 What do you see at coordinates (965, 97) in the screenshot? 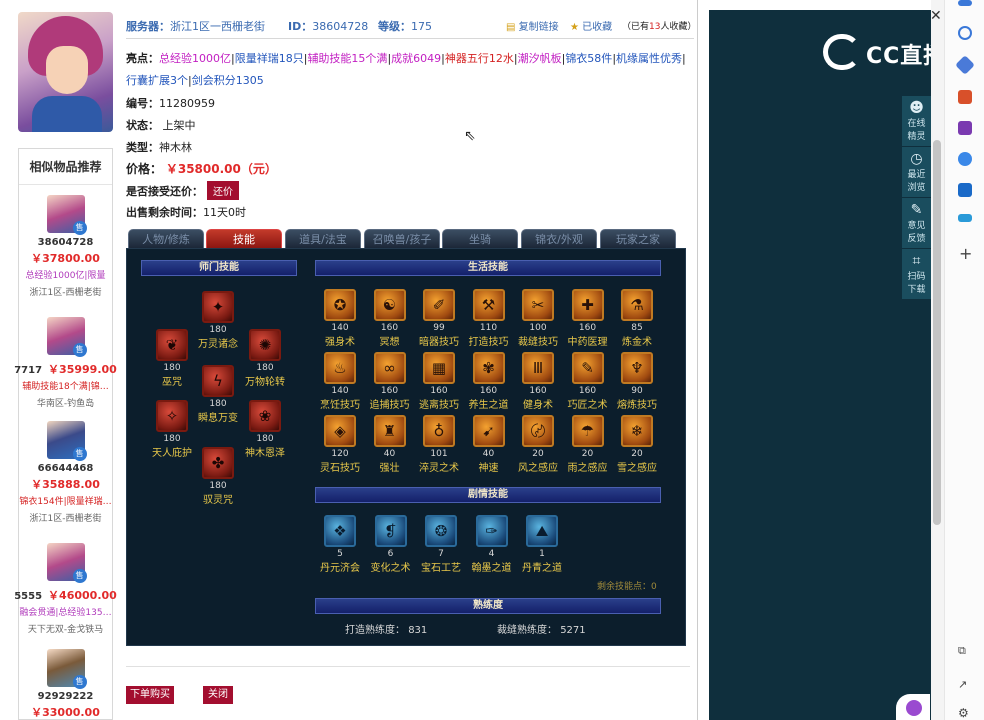
I see `toolbox-icon` at bounding box center [965, 97].